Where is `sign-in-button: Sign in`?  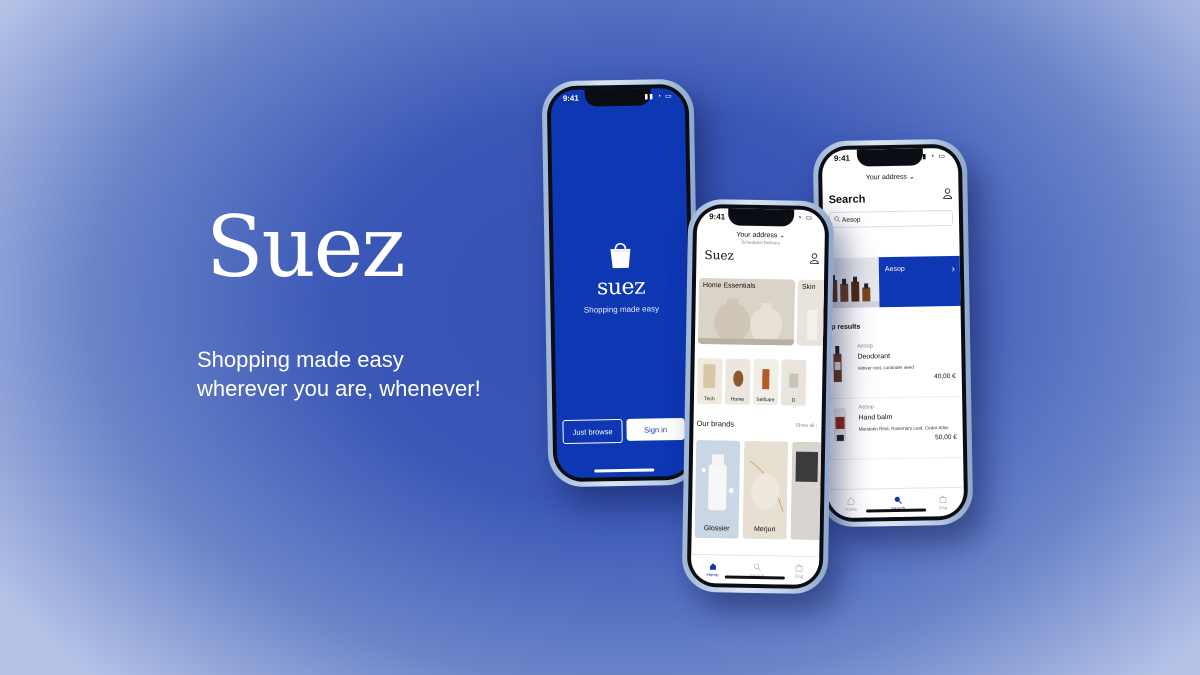
sign-in-button: Sign in is located at coordinates (655, 429).